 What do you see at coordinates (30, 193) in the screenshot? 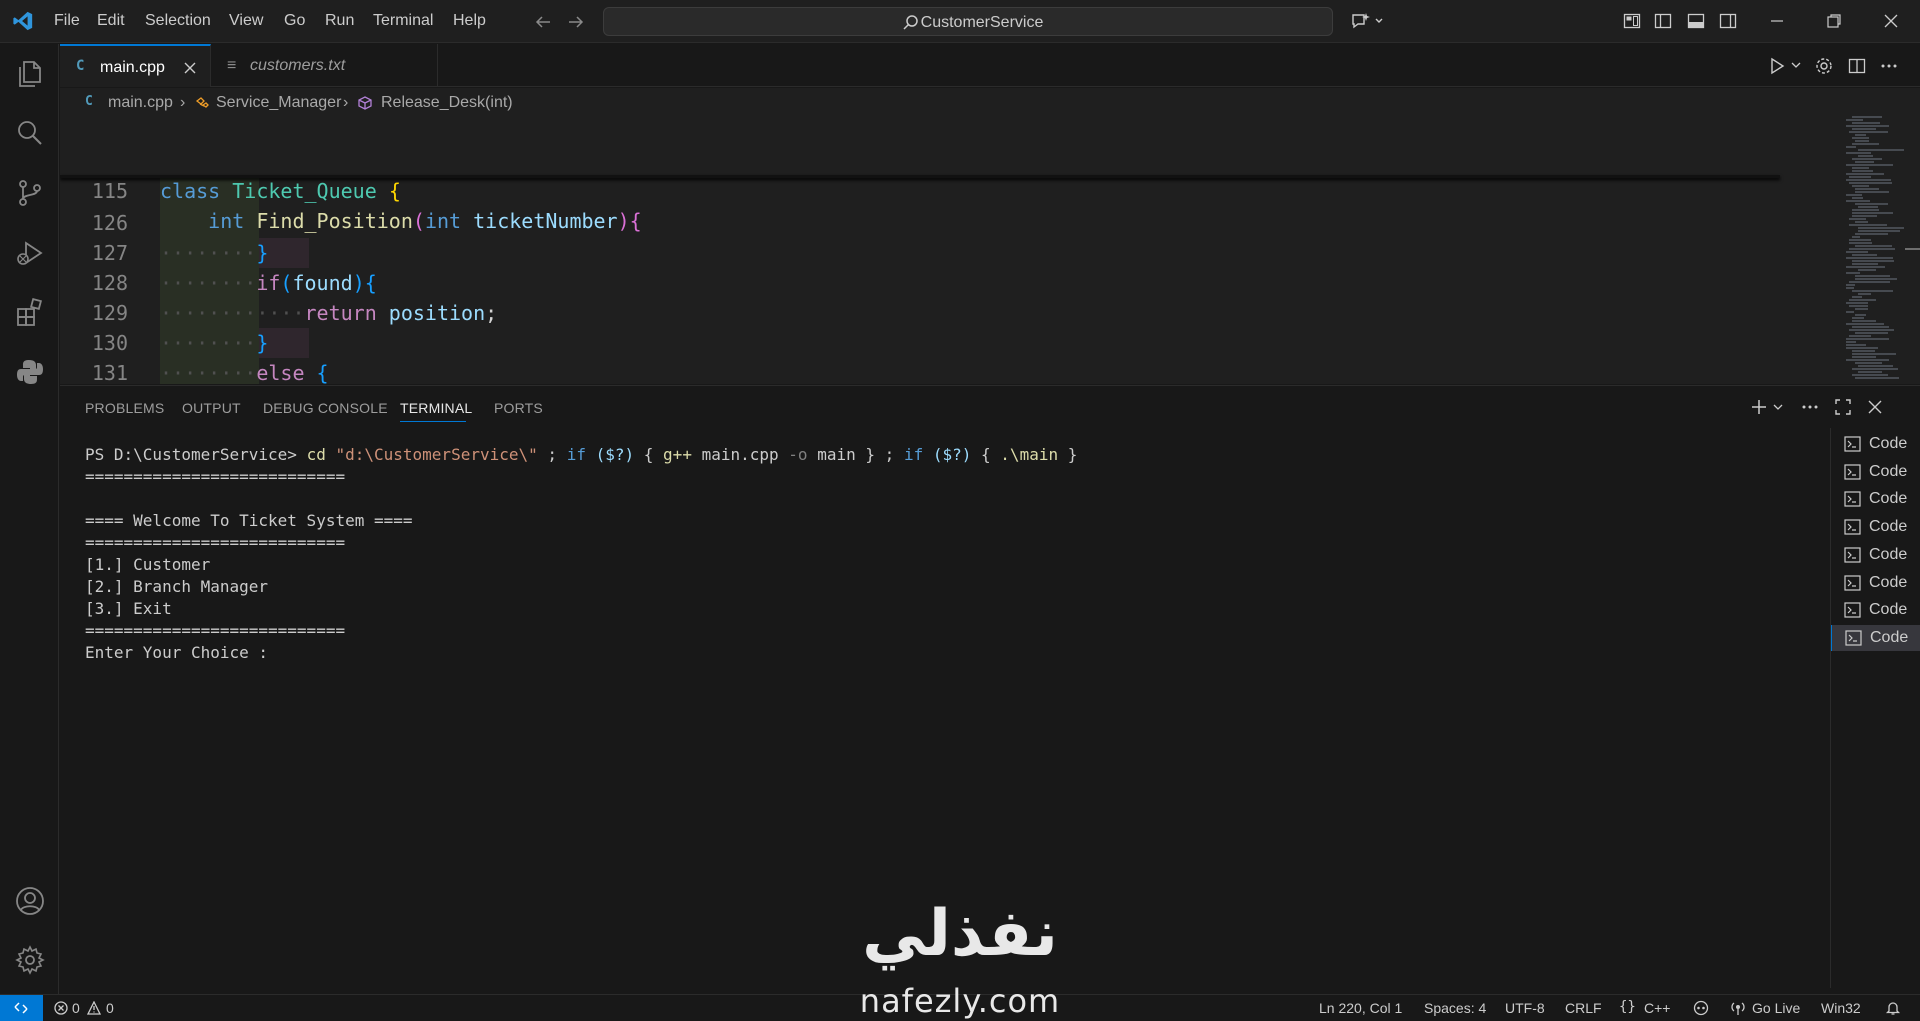
I see `source-control-icon` at bounding box center [30, 193].